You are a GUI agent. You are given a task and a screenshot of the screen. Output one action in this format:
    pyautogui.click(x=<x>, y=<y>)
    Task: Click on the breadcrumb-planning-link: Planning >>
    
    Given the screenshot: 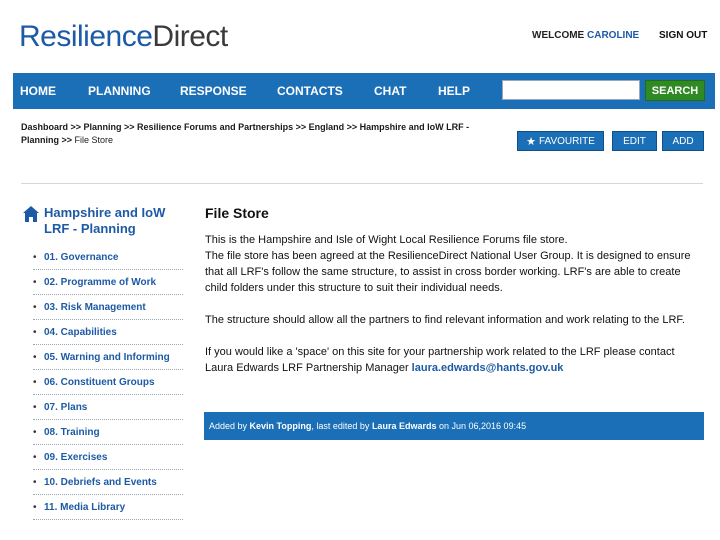 What is the action you would take?
    pyautogui.click(x=48, y=140)
    